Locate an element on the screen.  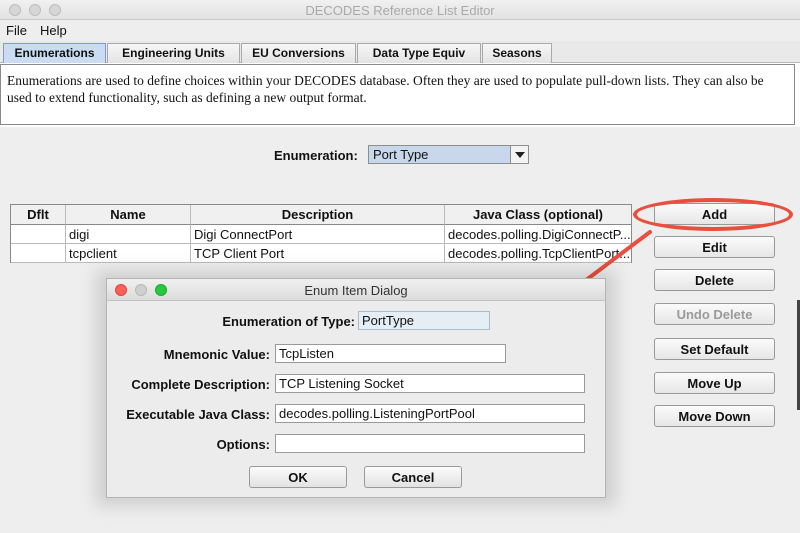
java-class-field: decodes.polling.ListeningPortPool is located at coordinates (430, 413).